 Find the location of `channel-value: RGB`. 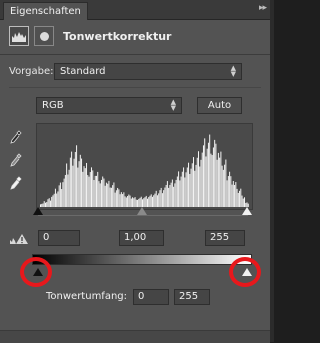

channel-value: RGB is located at coordinates (53, 105).